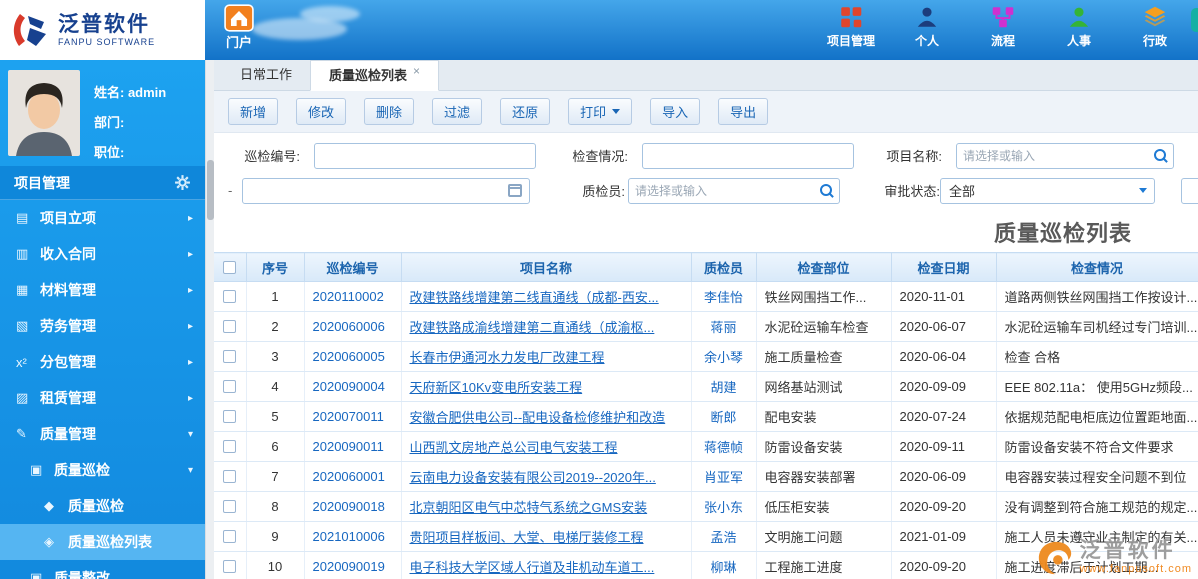 The image size is (1198, 579). I want to click on cell-part: 文明施工问题, so click(824, 536).